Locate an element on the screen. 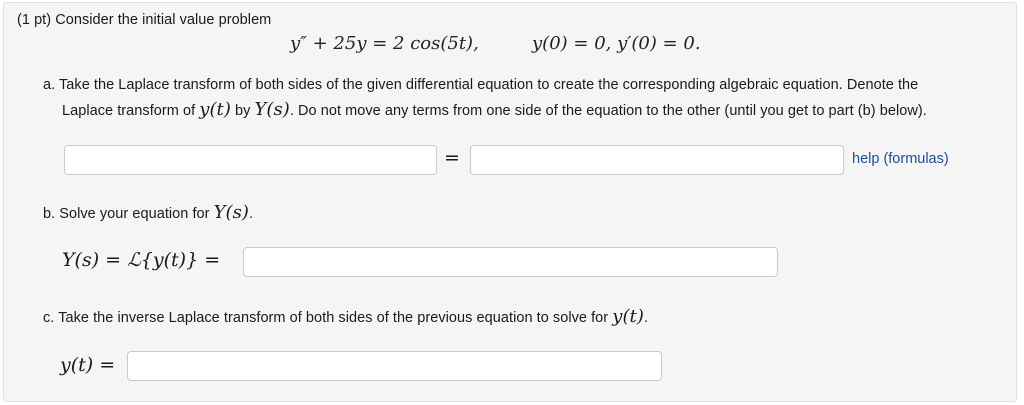  laplace-right-input is located at coordinates (657, 160).